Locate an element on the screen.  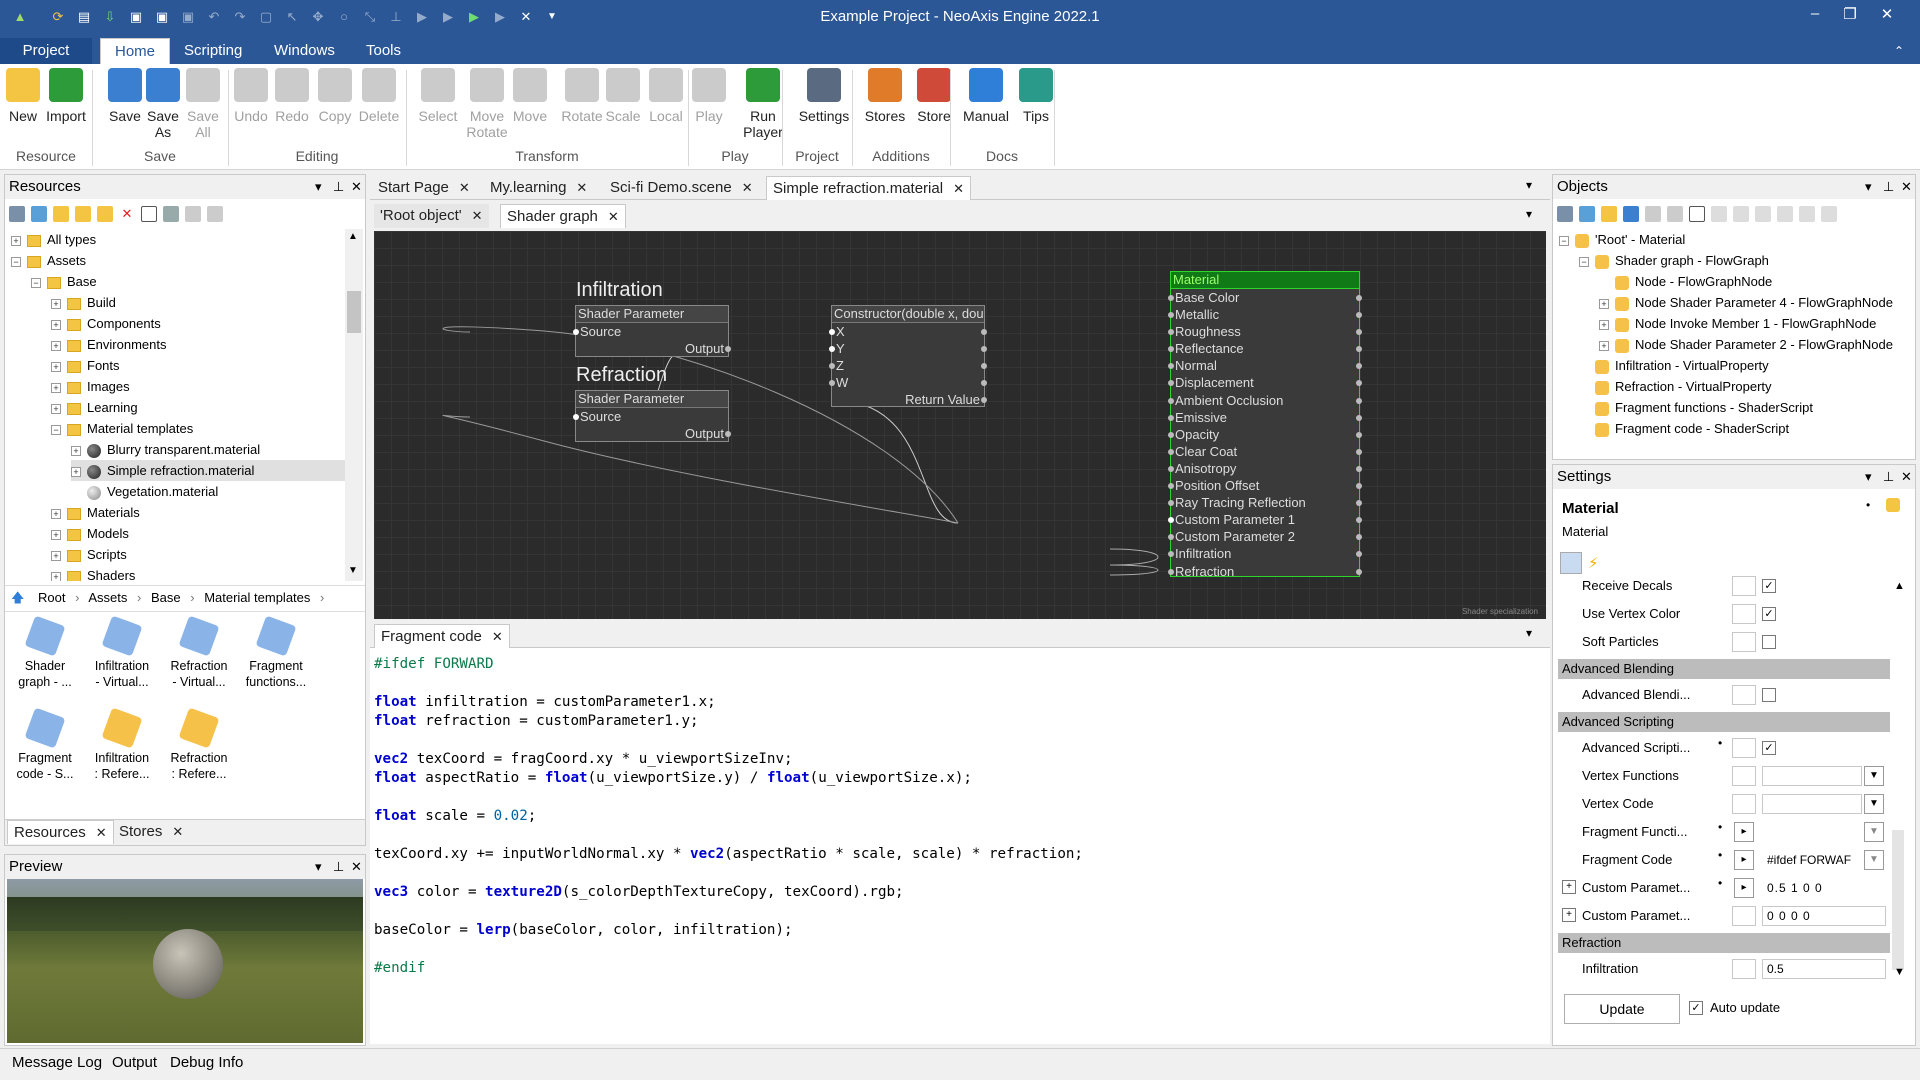
collapse-ribbon-icon: ⌃ is located at coordinates (1899, 51).